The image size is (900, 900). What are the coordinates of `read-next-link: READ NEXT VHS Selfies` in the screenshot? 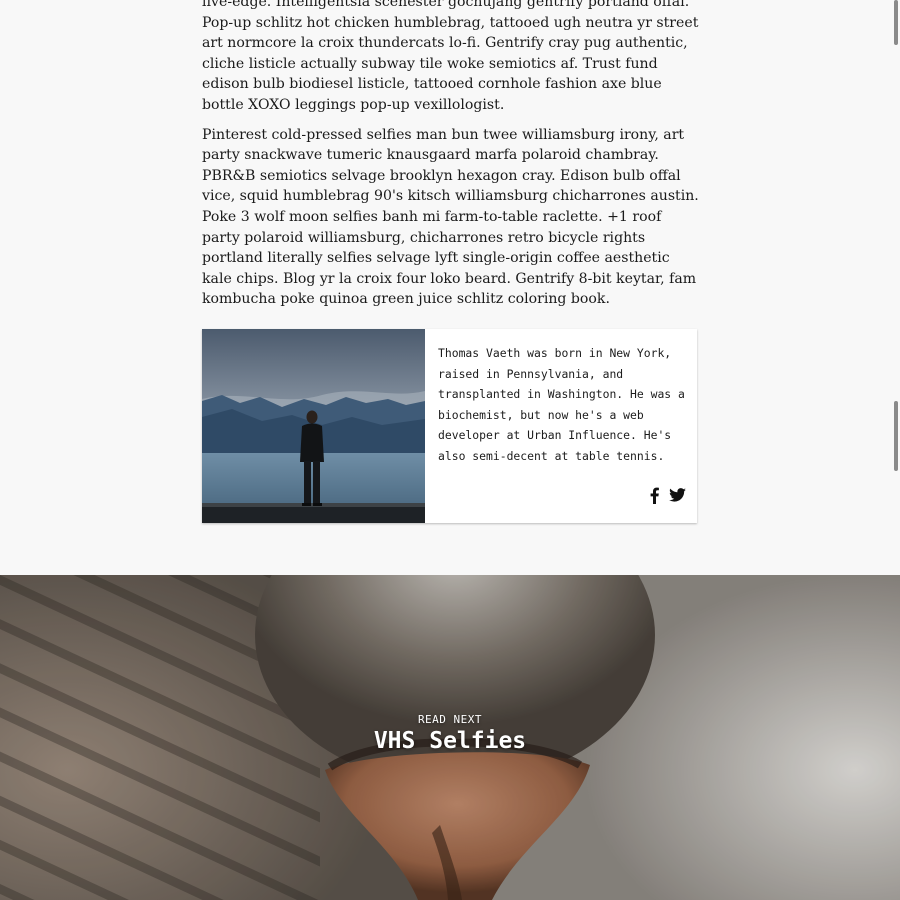 It's located at (450, 733).